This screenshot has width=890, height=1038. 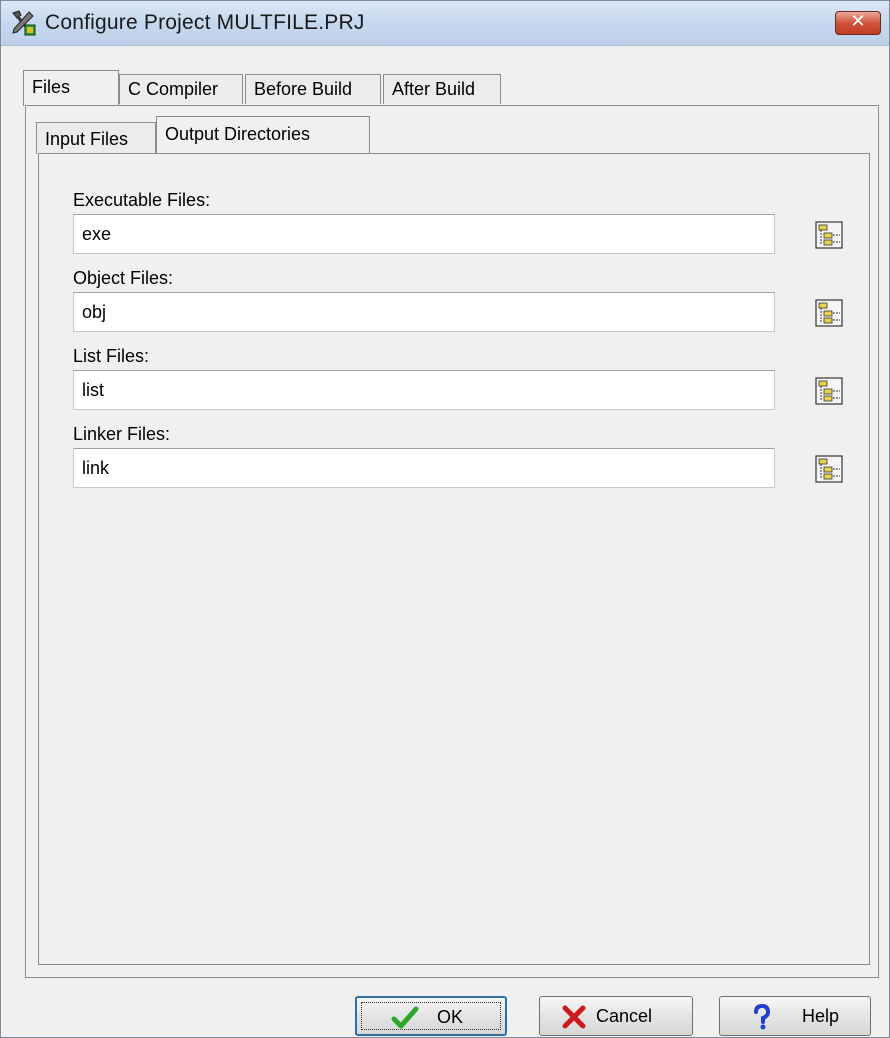 I want to click on question-icon, so click(x=762, y=1016).